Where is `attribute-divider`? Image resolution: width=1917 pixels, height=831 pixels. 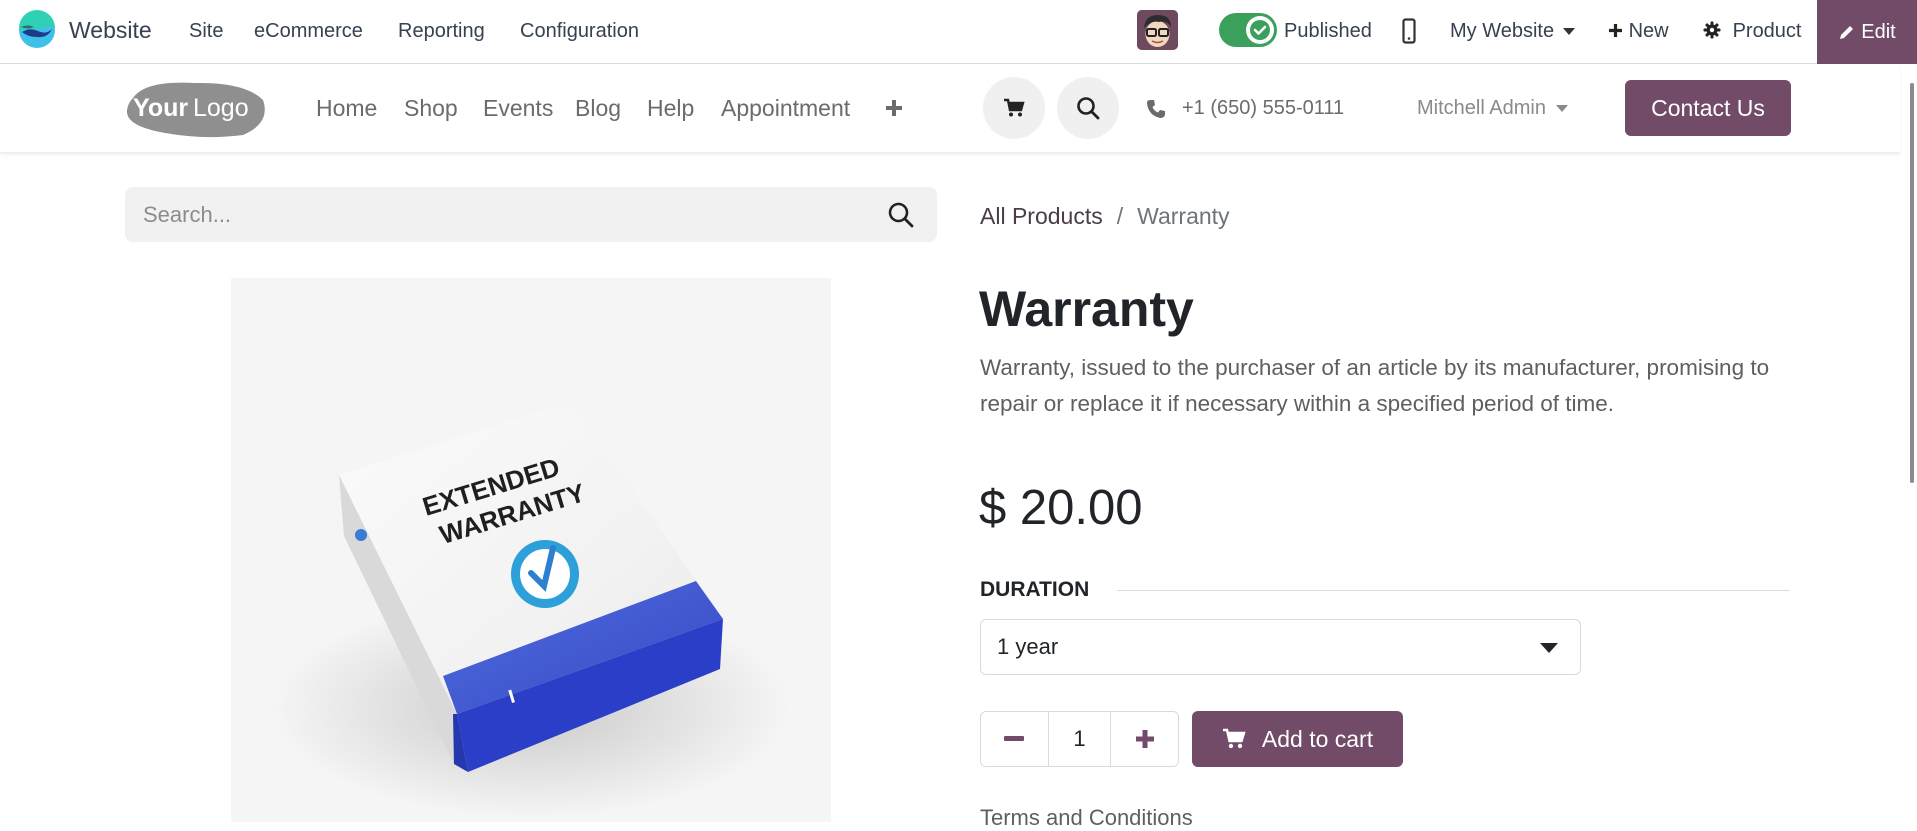 attribute-divider is located at coordinates (1453, 590).